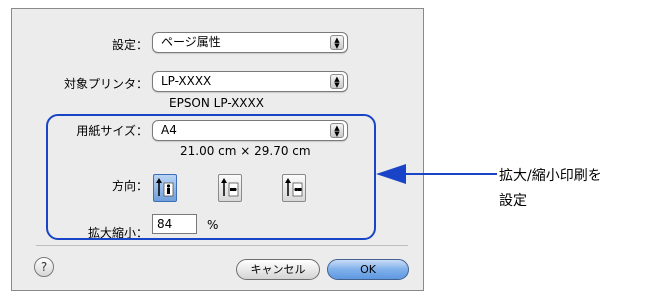  Describe the element at coordinates (250, 81) in the screenshot. I see `printer-popup: LP-XXXX ▲ ▼` at that location.